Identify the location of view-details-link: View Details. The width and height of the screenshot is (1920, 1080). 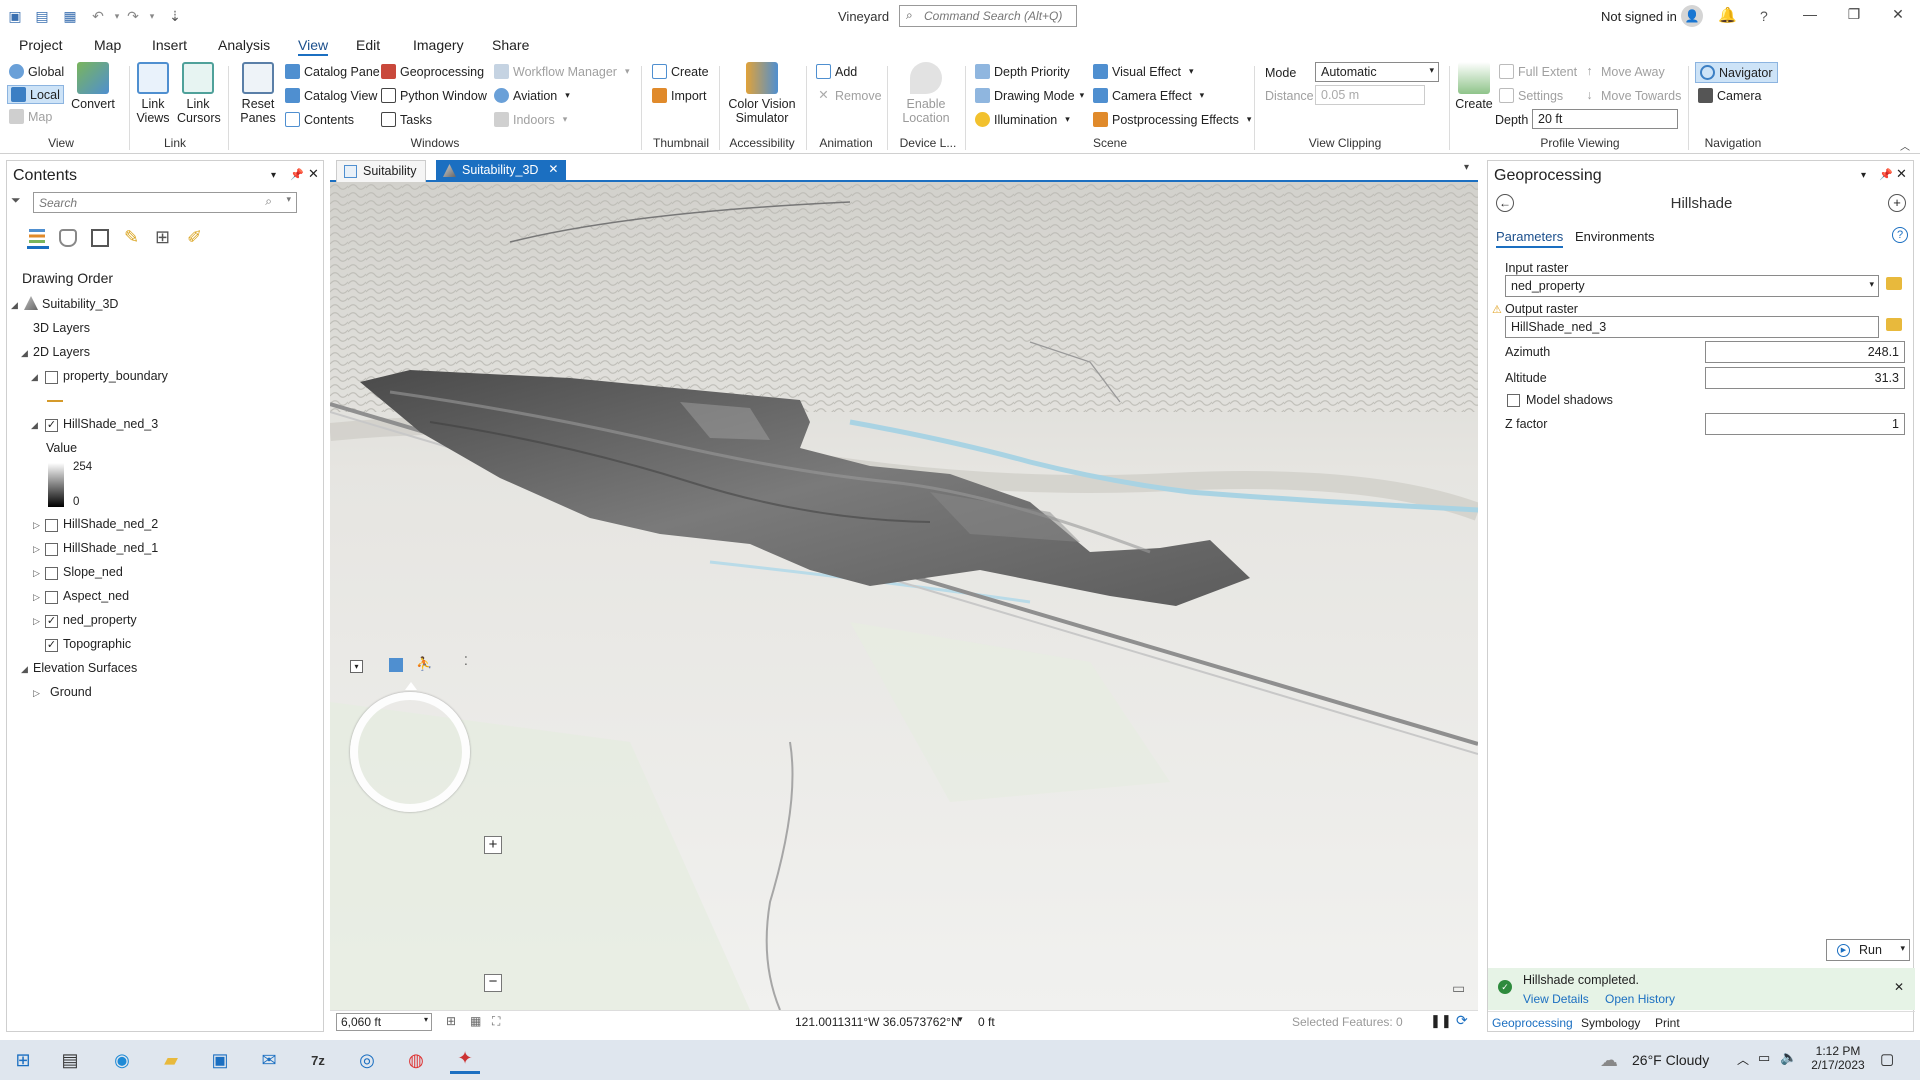
(1556, 999).